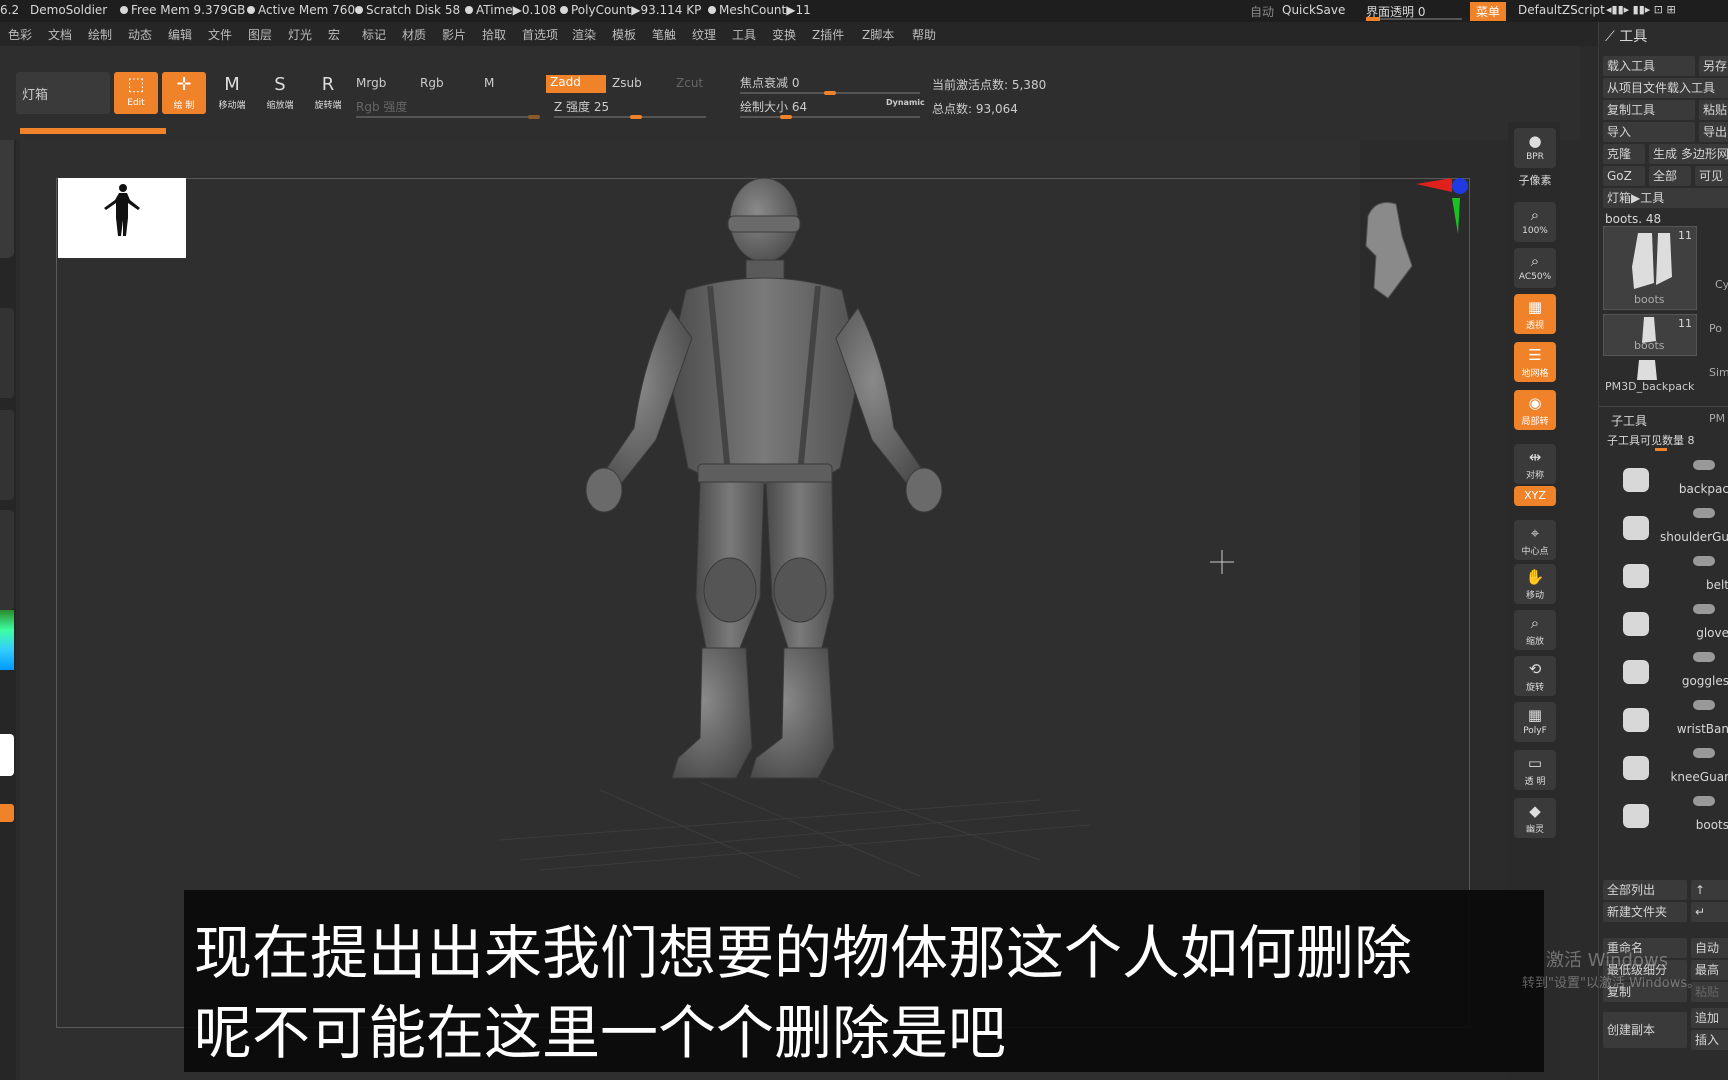 This screenshot has width=1728, height=1080. What do you see at coordinates (828, 34) in the screenshot?
I see `menu-item-20: Z插件` at bounding box center [828, 34].